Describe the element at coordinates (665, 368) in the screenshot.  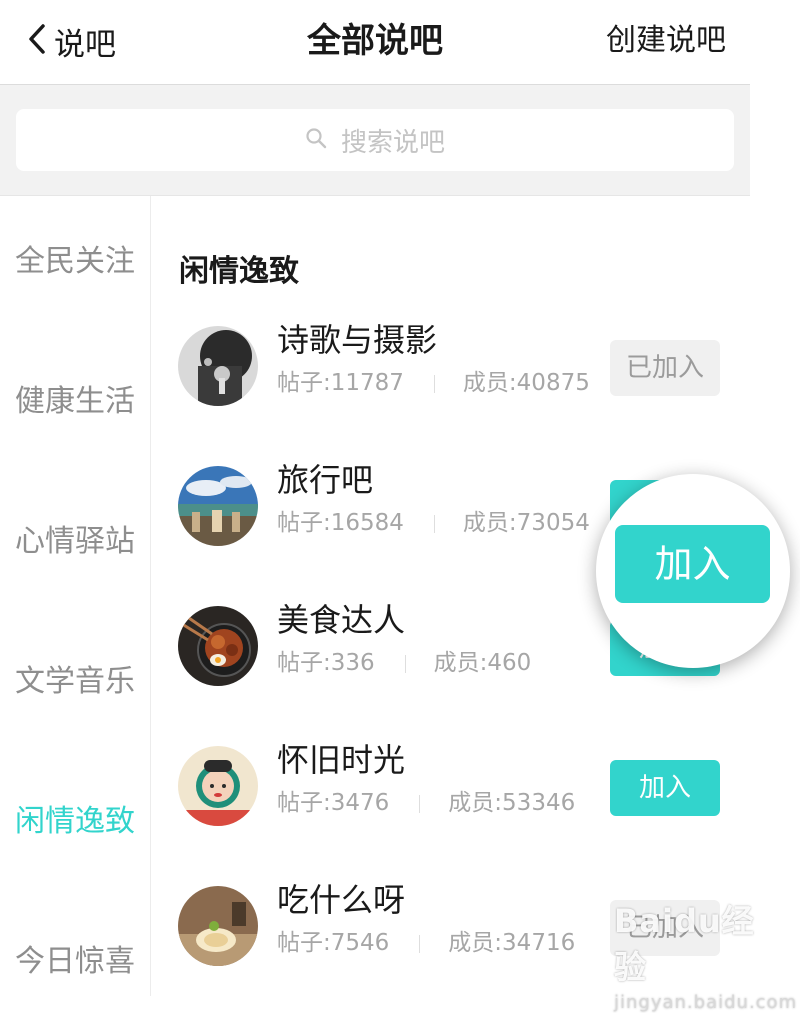
I see `joined-button: 已加入` at that location.